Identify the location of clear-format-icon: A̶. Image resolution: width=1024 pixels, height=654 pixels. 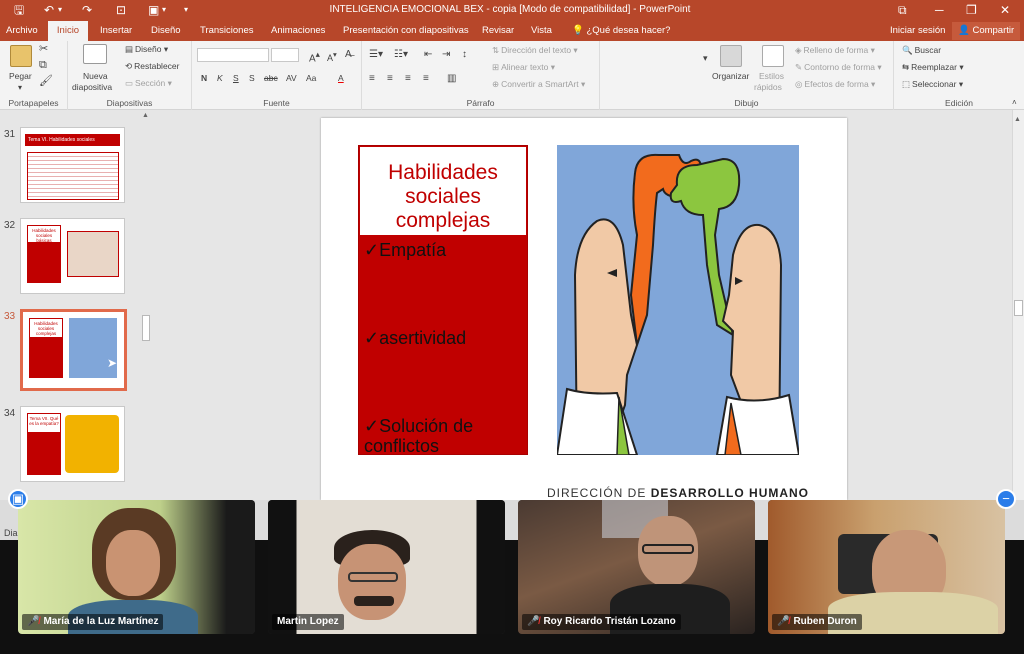
(348, 54).